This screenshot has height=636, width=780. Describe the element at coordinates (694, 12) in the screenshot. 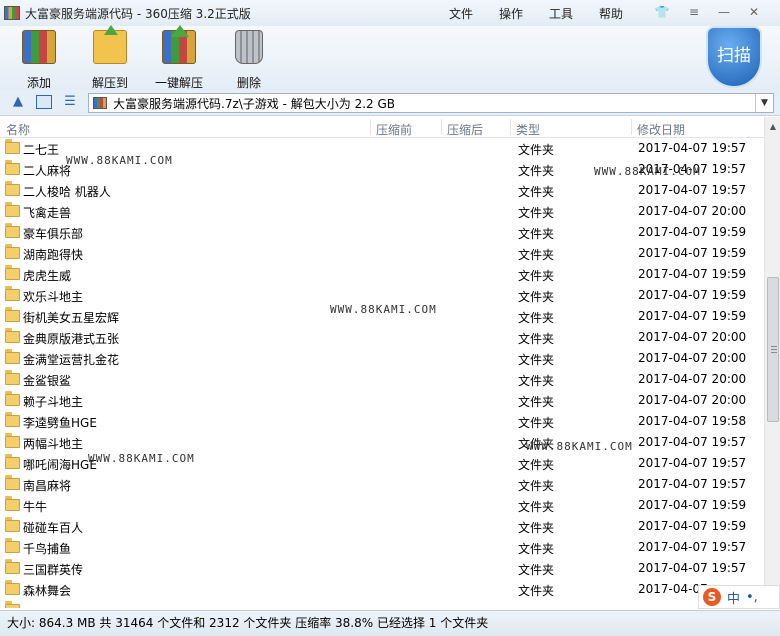

I see `menu-icon: ≡` at that location.